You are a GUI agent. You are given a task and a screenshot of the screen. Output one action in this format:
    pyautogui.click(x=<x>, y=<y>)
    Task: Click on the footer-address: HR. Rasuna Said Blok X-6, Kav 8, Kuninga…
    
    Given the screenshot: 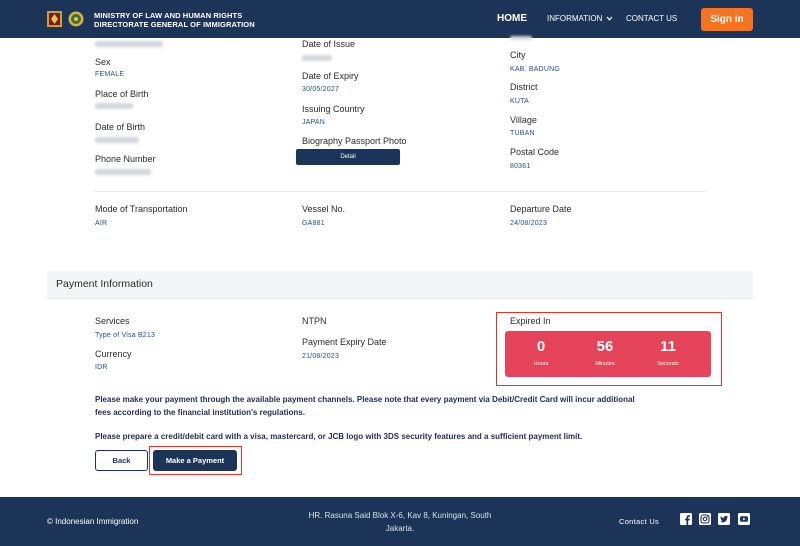 What is the action you would take?
    pyautogui.click(x=400, y=522)
    